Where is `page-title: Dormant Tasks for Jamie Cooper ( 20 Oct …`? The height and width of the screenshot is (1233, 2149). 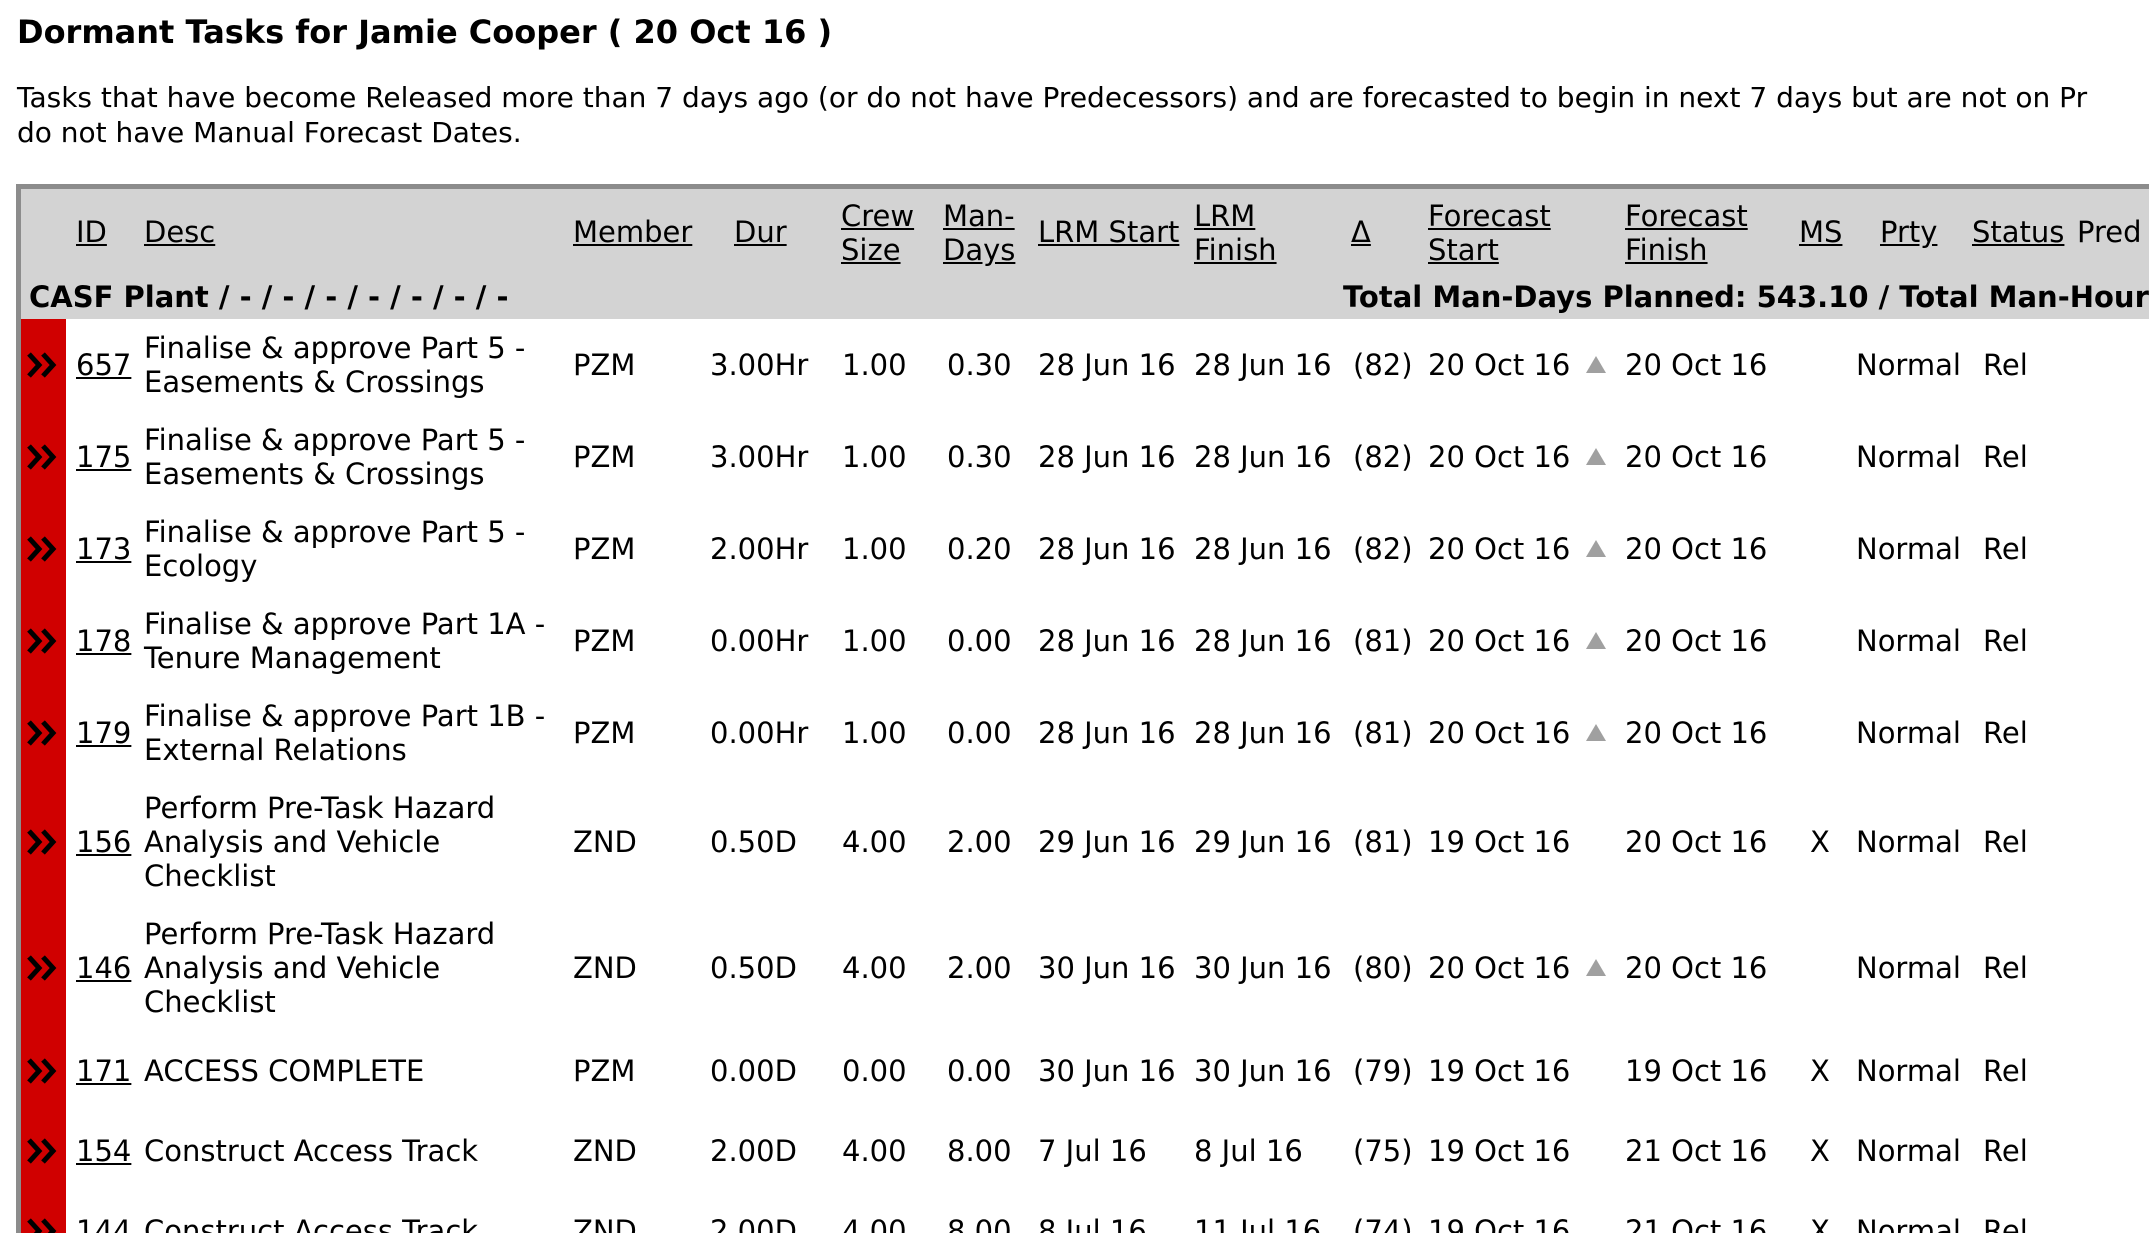 page-title: Dormant Tasks for Jamie Cooper ( 20 Oct … is located at coordinates (425, 32).